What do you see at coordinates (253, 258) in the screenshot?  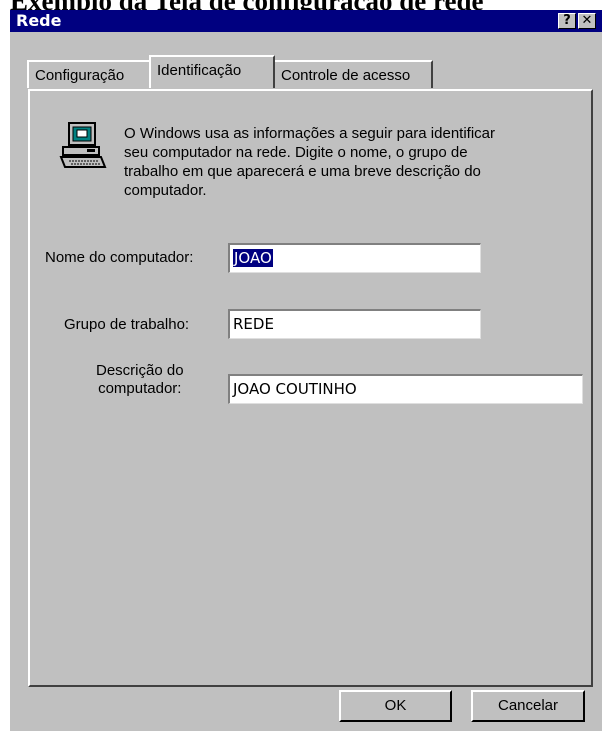 I see `computer-name-value: JOAO` at bounding box center [253, 258].